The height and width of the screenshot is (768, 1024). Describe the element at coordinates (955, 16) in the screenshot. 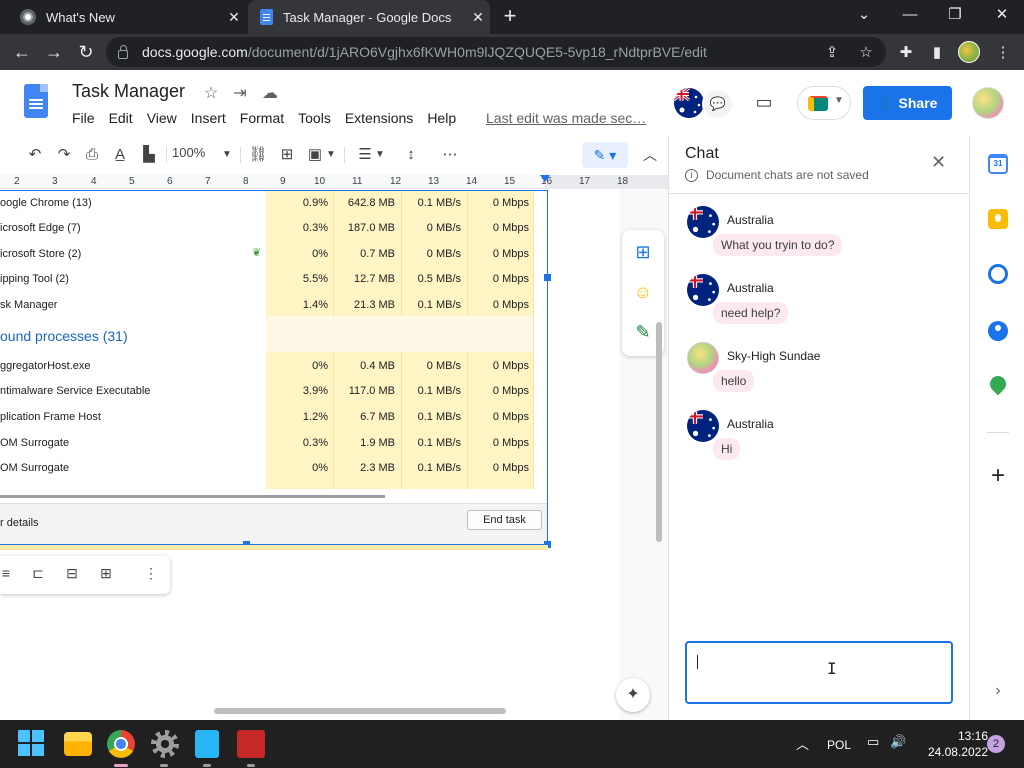

I see `restore-button: ❐` at that location.